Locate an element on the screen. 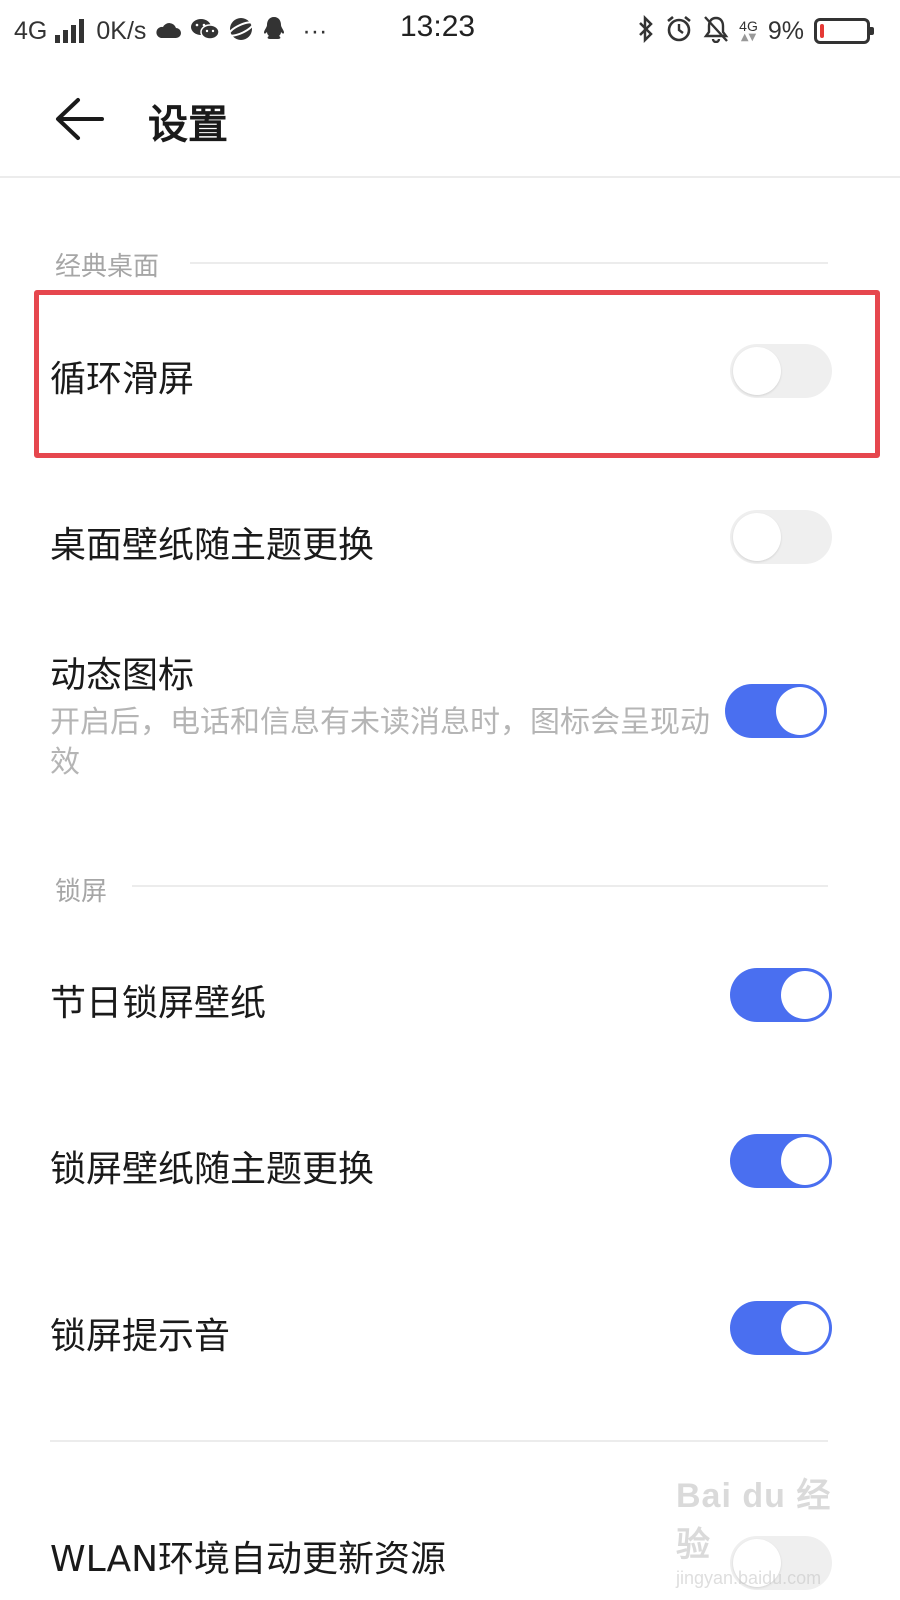 The image size is (900, 1600). alarm-icon is located at coordinates (679, 31).